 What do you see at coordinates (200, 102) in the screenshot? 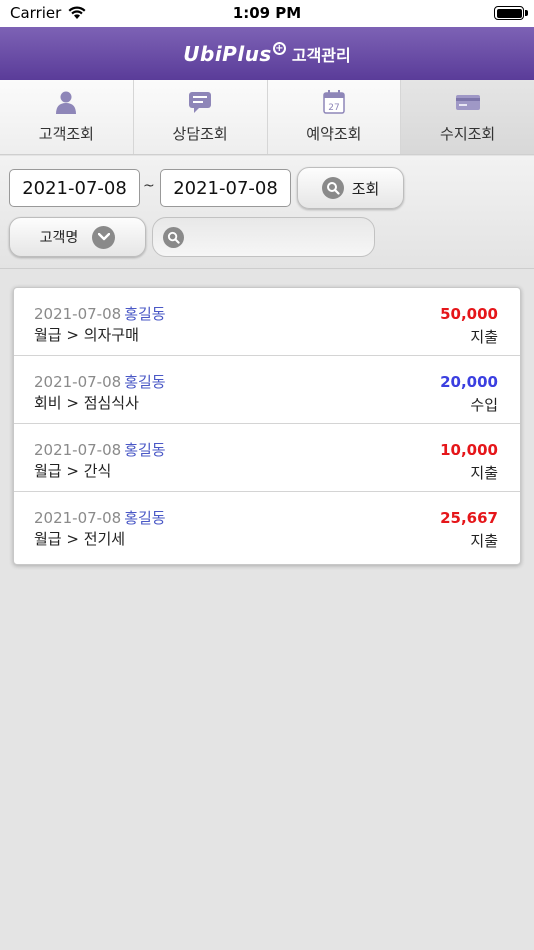
I see `chat-bubble-icon` at bounding box center [200, 102].